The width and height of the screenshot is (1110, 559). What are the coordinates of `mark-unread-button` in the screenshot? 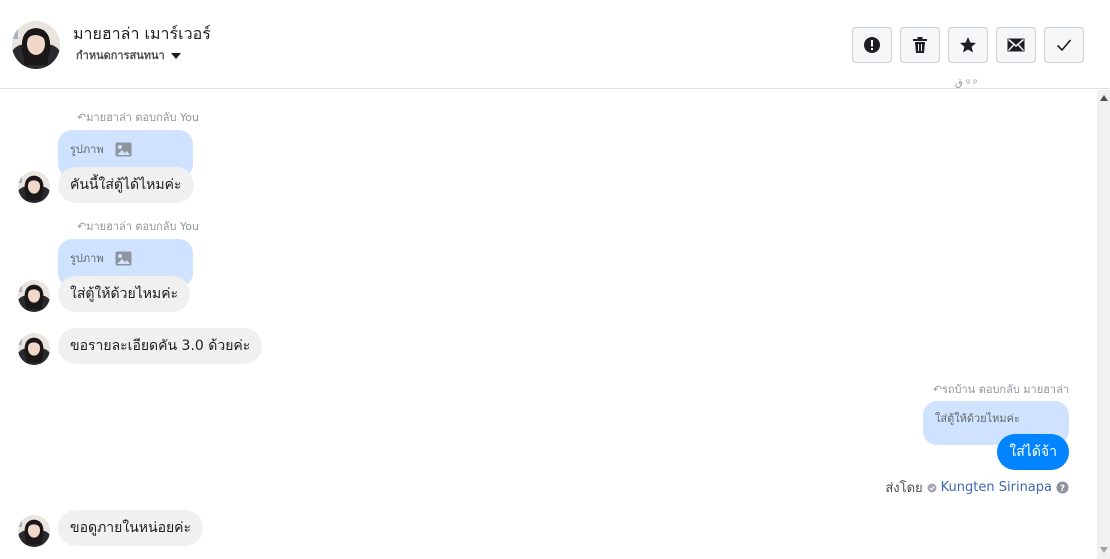 It's located at (1016, 45).